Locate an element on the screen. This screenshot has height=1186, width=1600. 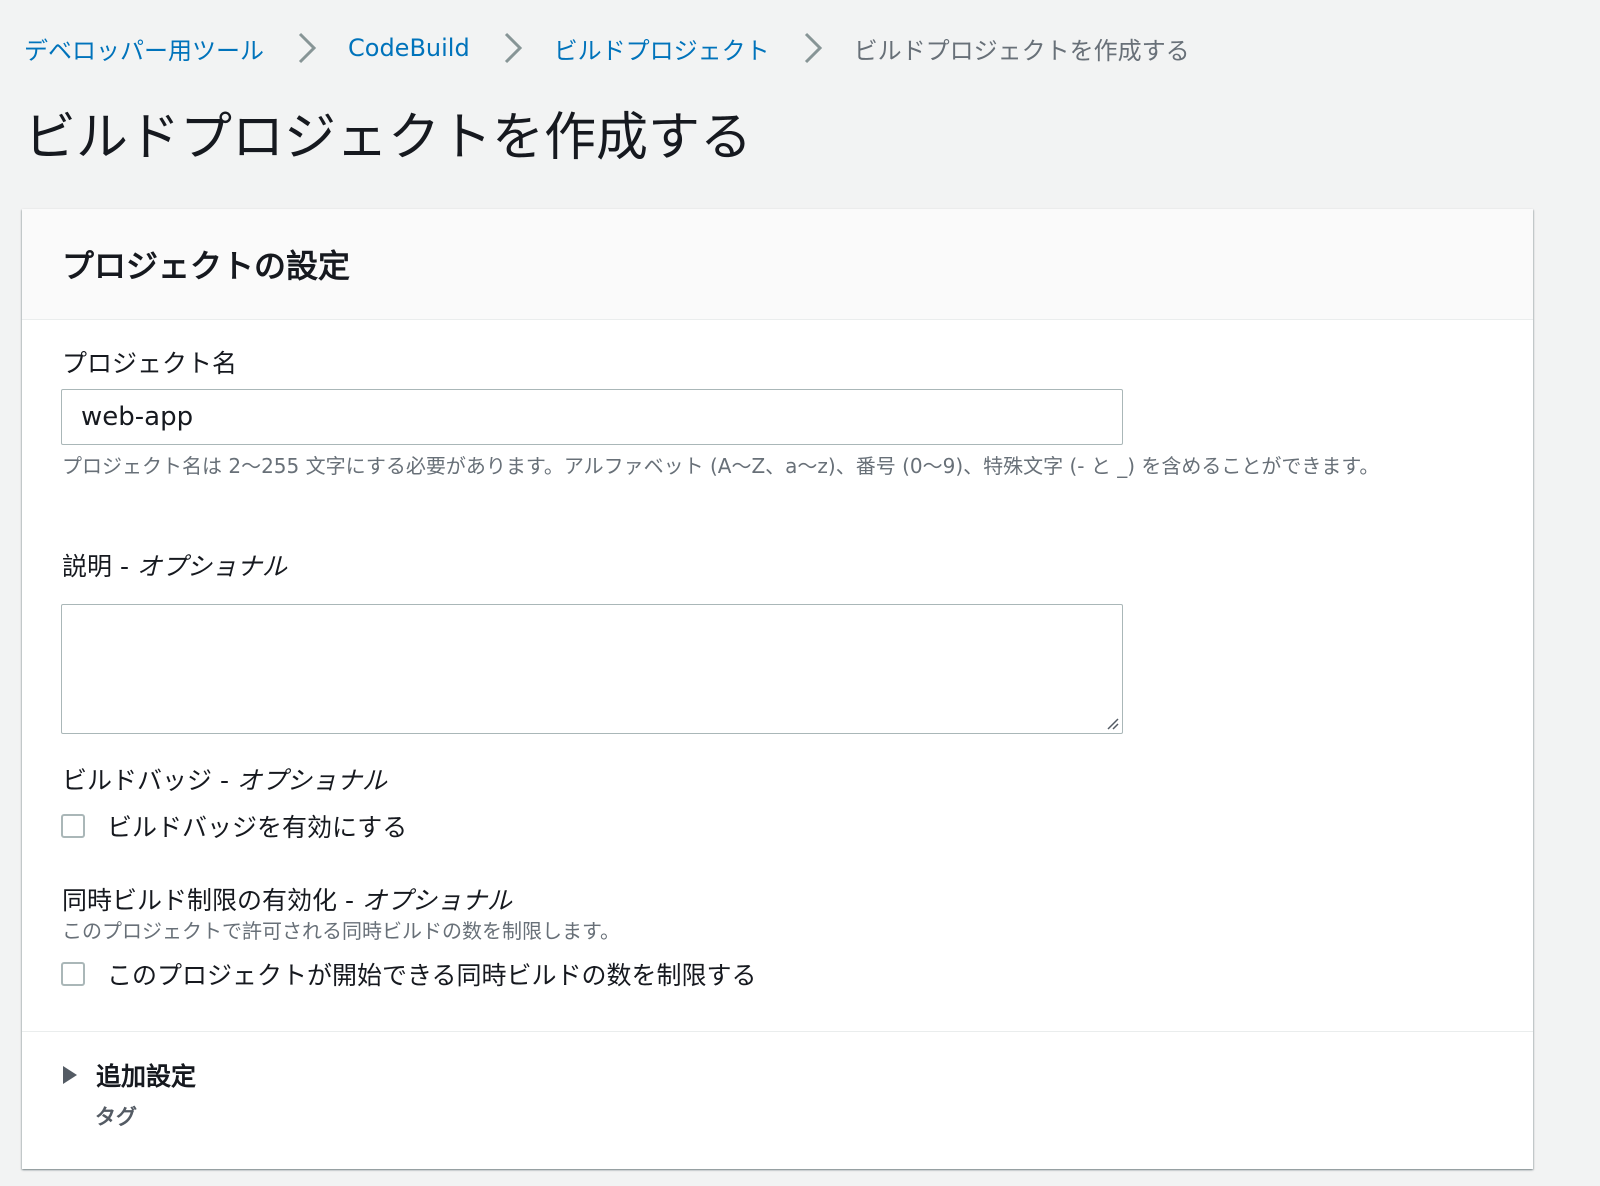
concurrent-limit-label: 同時ビルド制限の有効化 - オプショナル is located at coordinates (287, 899).